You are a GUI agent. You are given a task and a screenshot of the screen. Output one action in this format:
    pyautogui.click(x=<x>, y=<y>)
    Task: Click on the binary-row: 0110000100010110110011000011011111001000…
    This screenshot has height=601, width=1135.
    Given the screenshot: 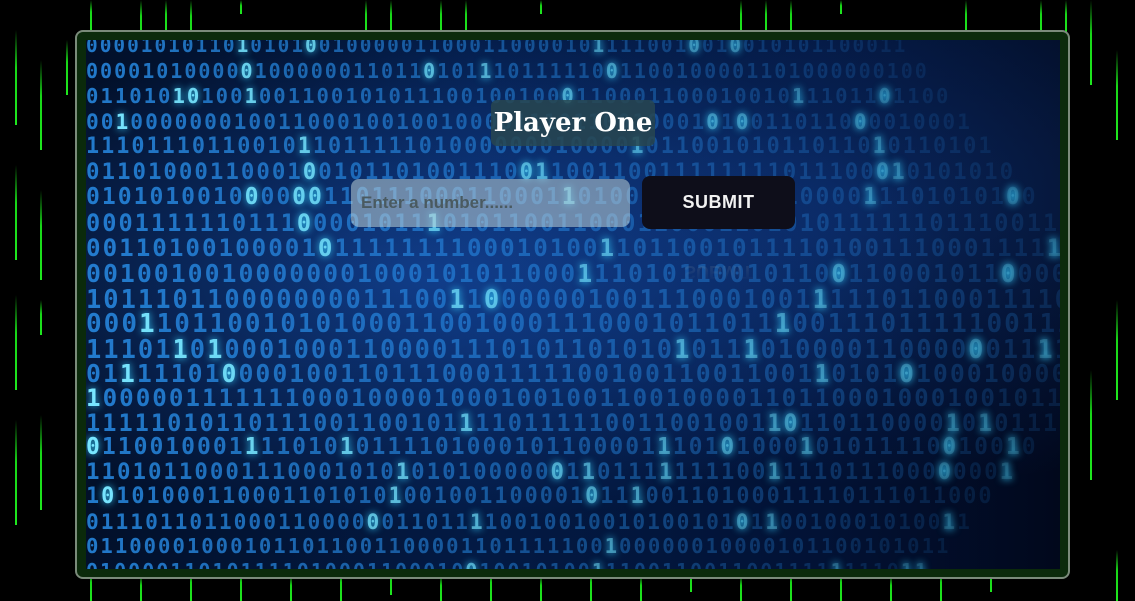 What is the action you would take?
    pyautogui.click(x=518, y=546)
    